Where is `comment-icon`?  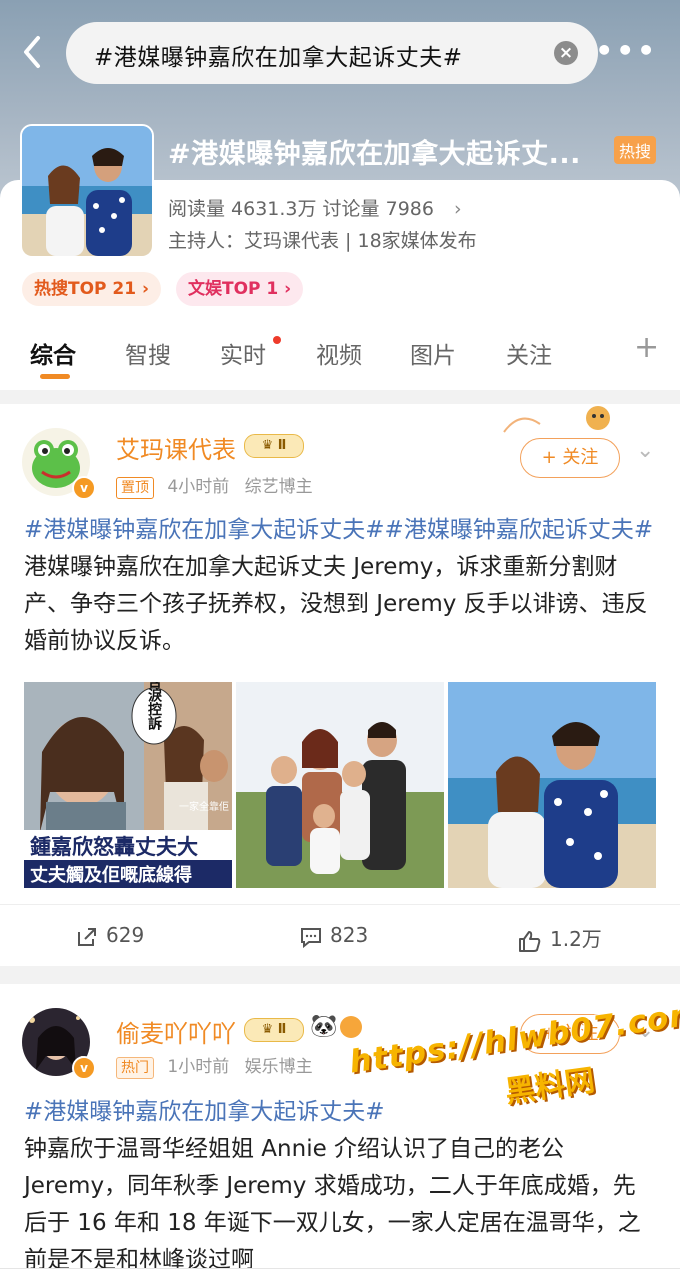 comment-icon is located at coordinates (311, 937).